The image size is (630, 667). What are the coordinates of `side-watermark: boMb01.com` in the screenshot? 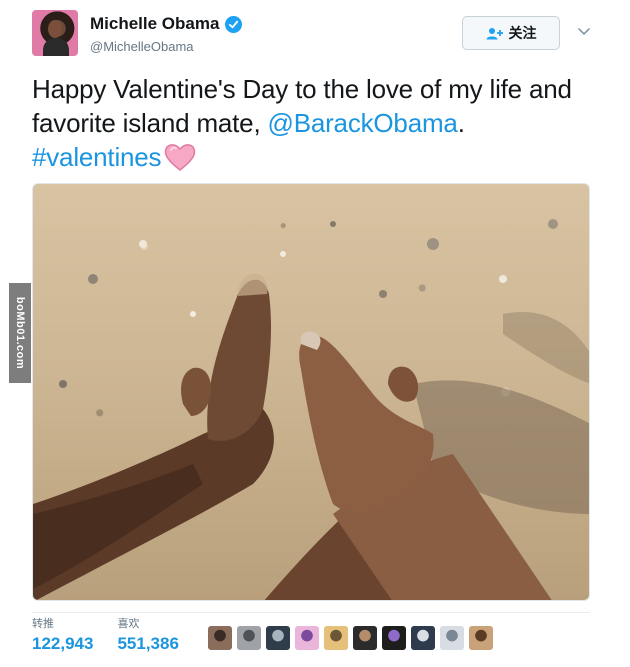 It's located at (20, 333).